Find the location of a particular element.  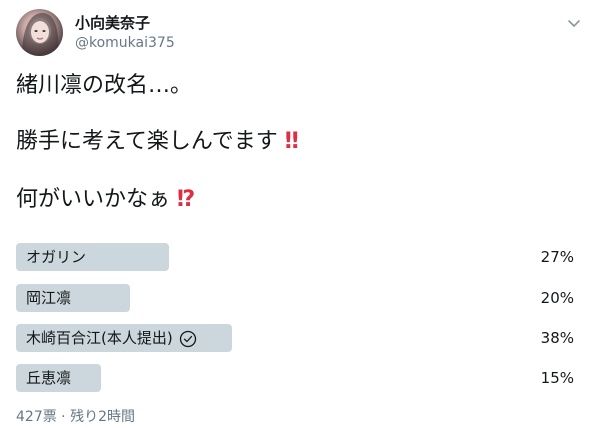

tweet-text-3: 何がいいかなぁ is located at coordinates (93, 199).